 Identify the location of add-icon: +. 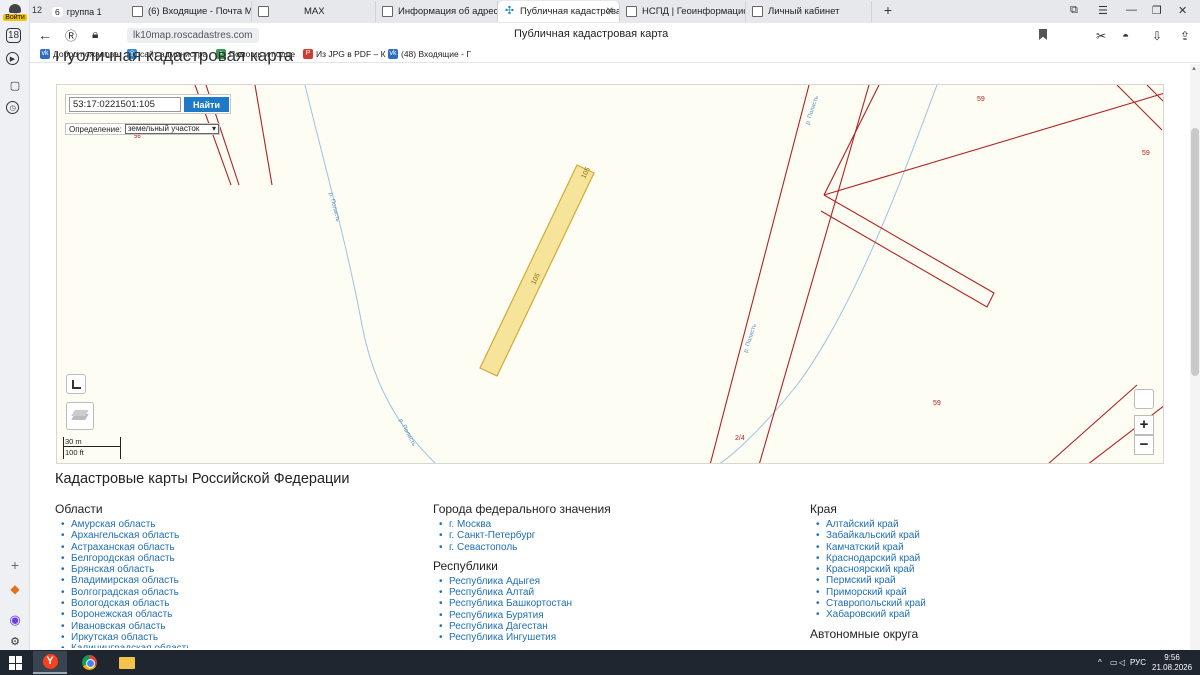
(15, 565).